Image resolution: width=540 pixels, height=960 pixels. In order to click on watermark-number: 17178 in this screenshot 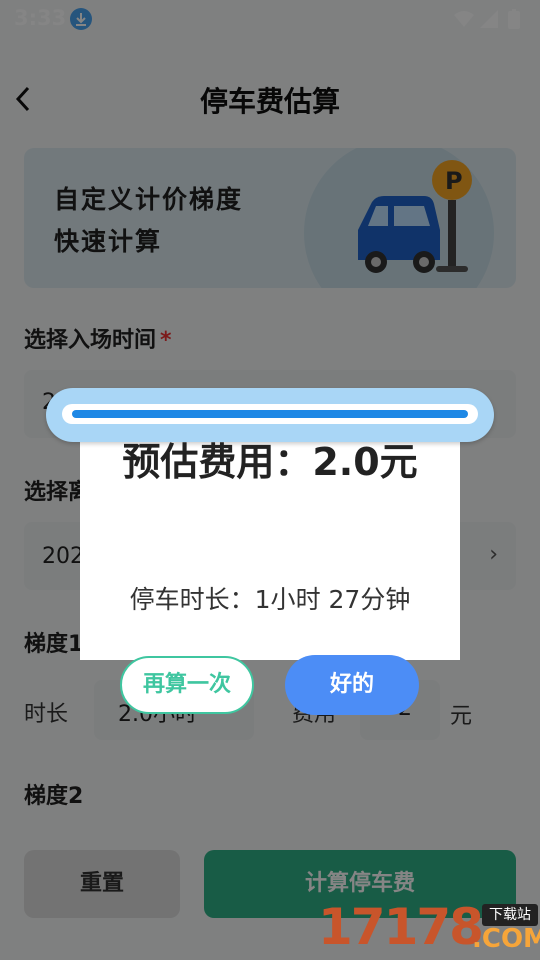, I will do `click(401, 927)`.